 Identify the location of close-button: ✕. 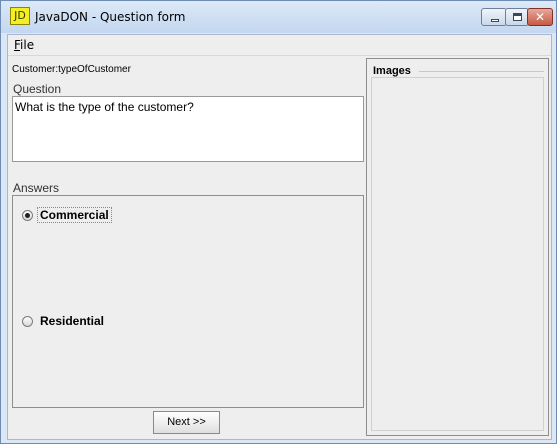
(540, 17).